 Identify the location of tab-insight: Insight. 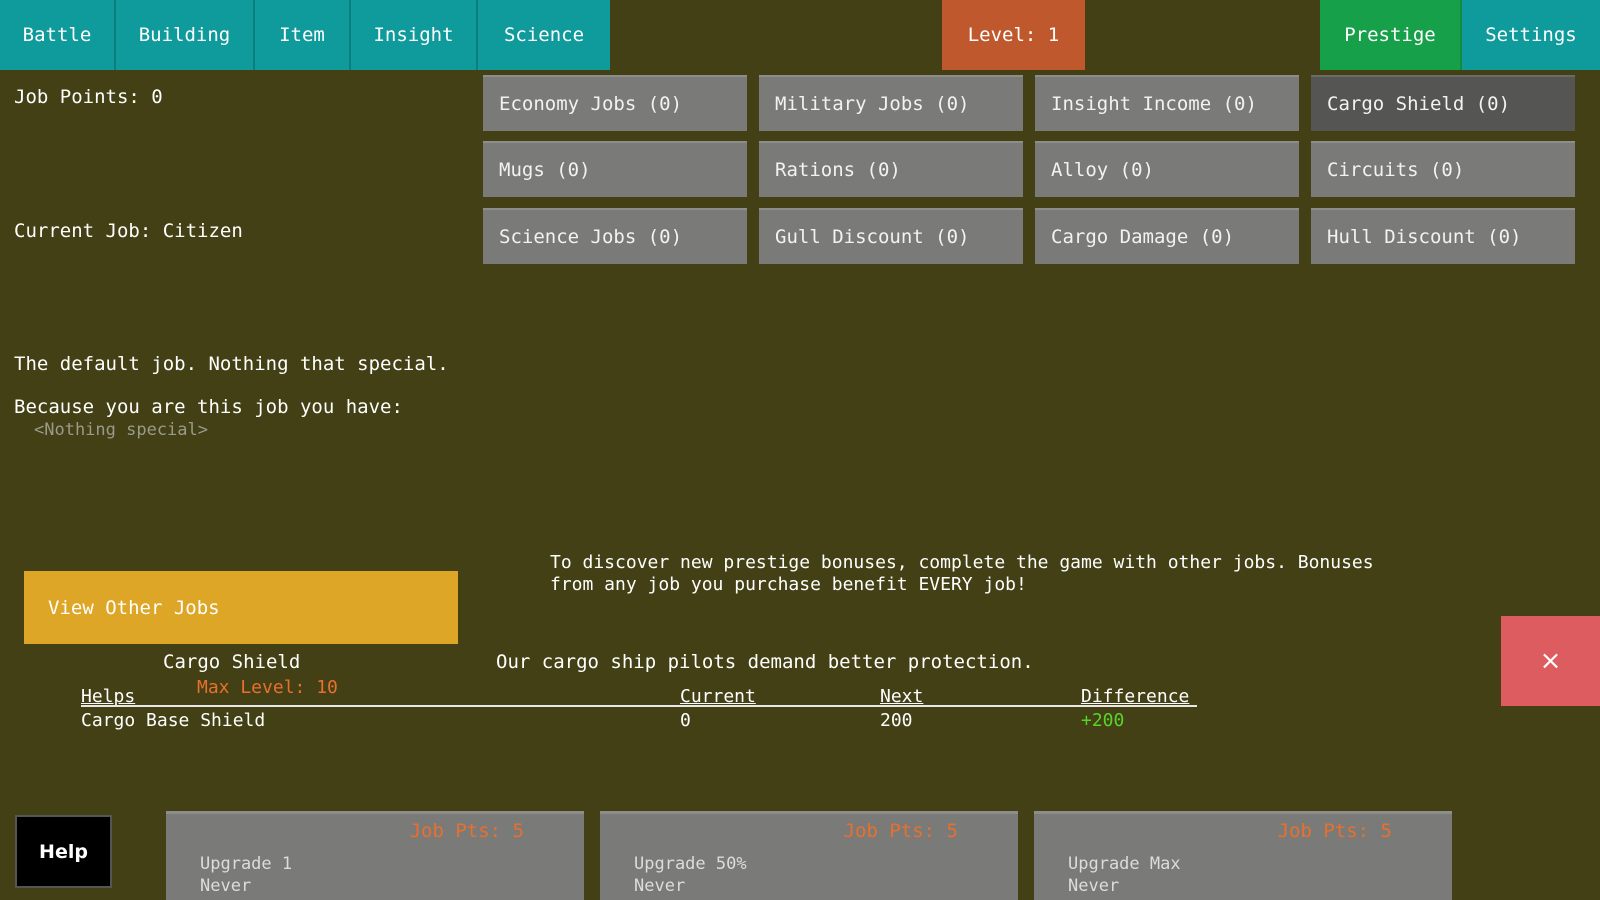
(414, 35).